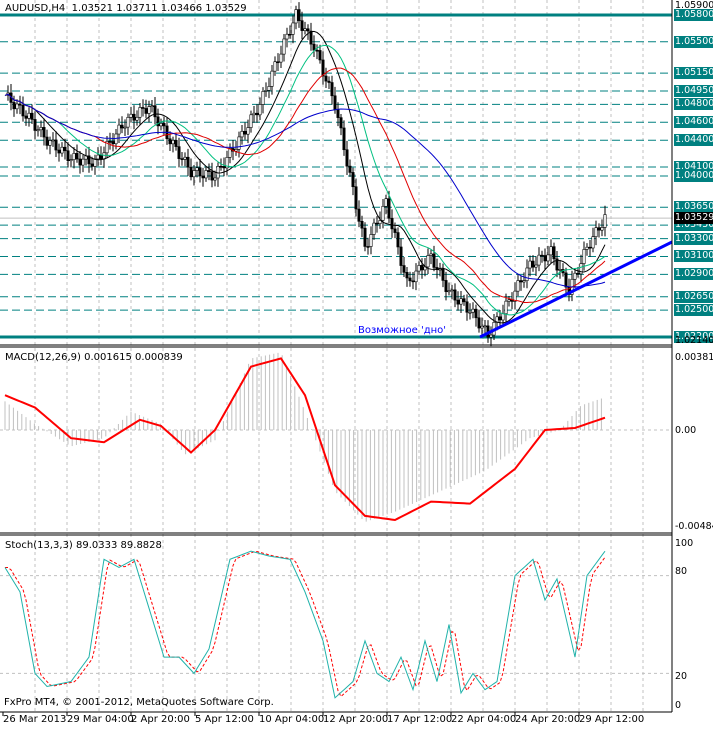 This screenshot has height=729, width=713. Describe the element at coordinates (694, 526) in the screenshot. I see `macd-axis-label: -0.00484` at that location.